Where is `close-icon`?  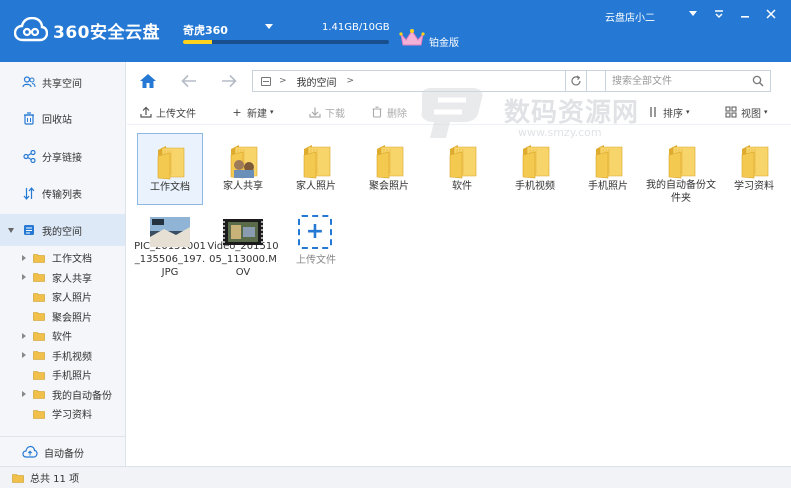 close-icon is located at coordinates (771, 14).